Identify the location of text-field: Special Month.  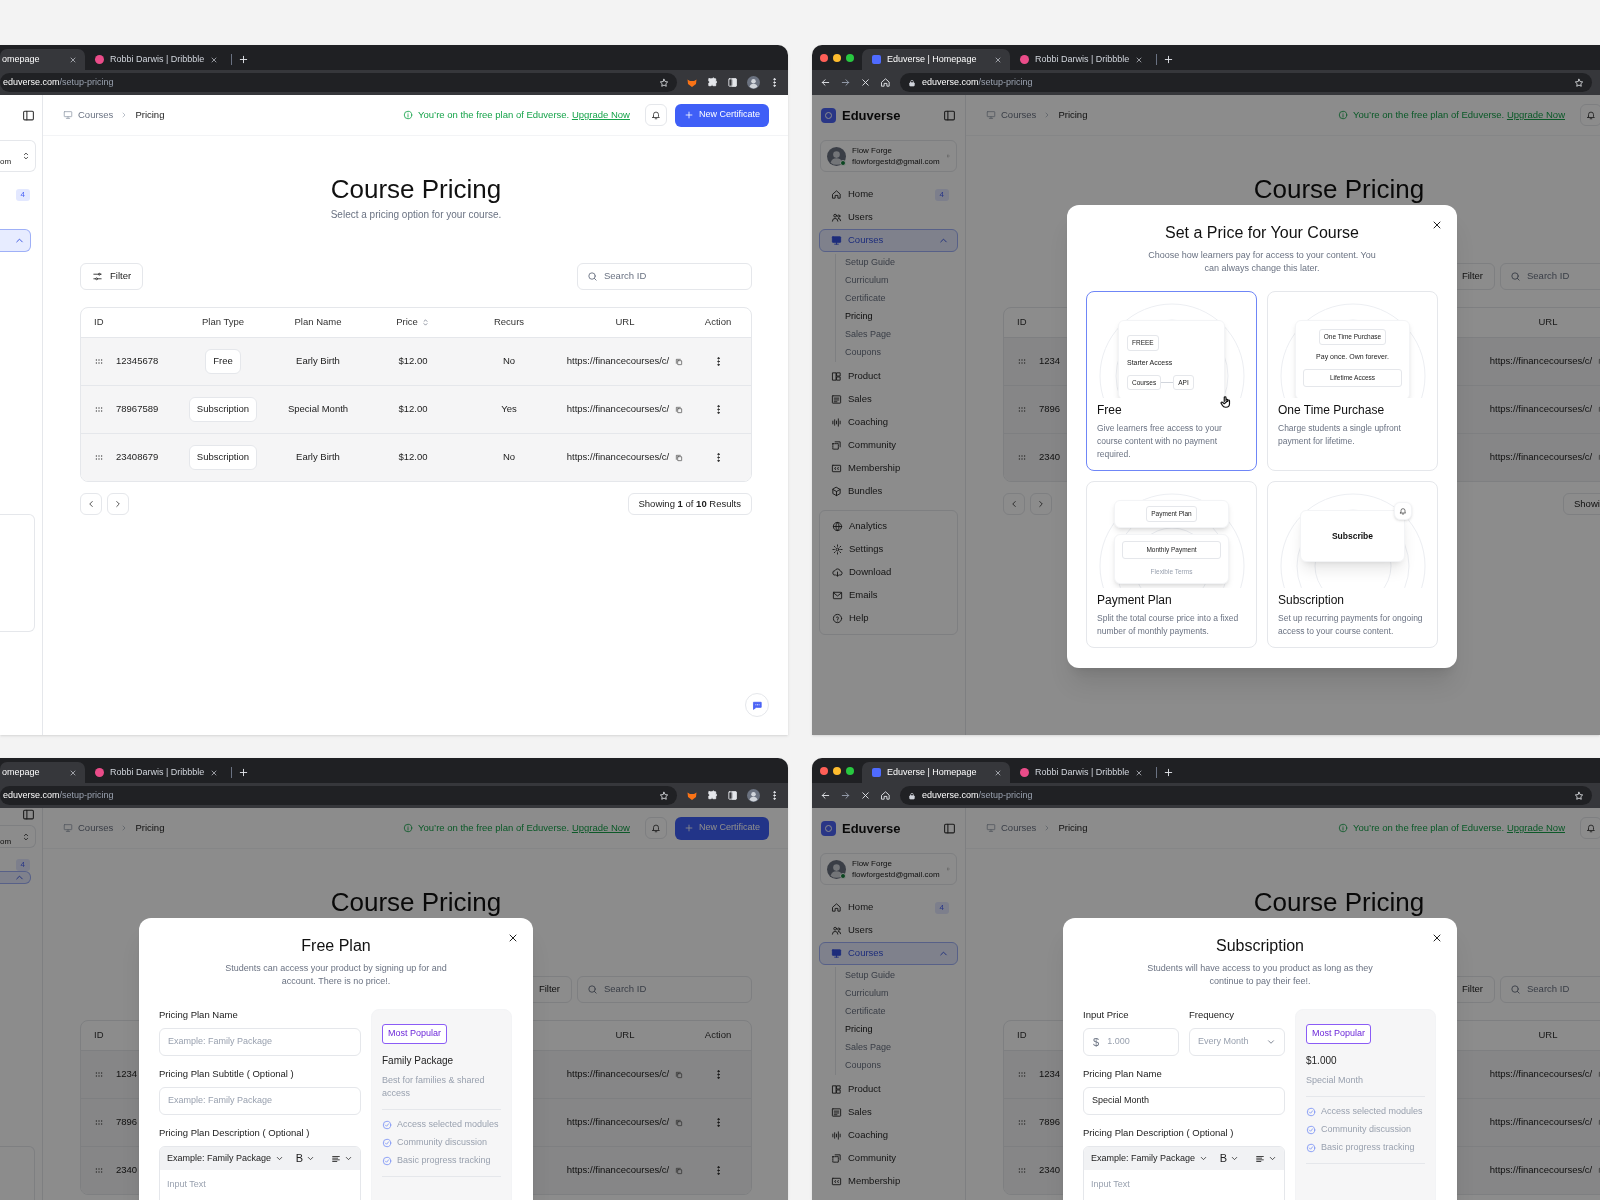
(1184, 1101).